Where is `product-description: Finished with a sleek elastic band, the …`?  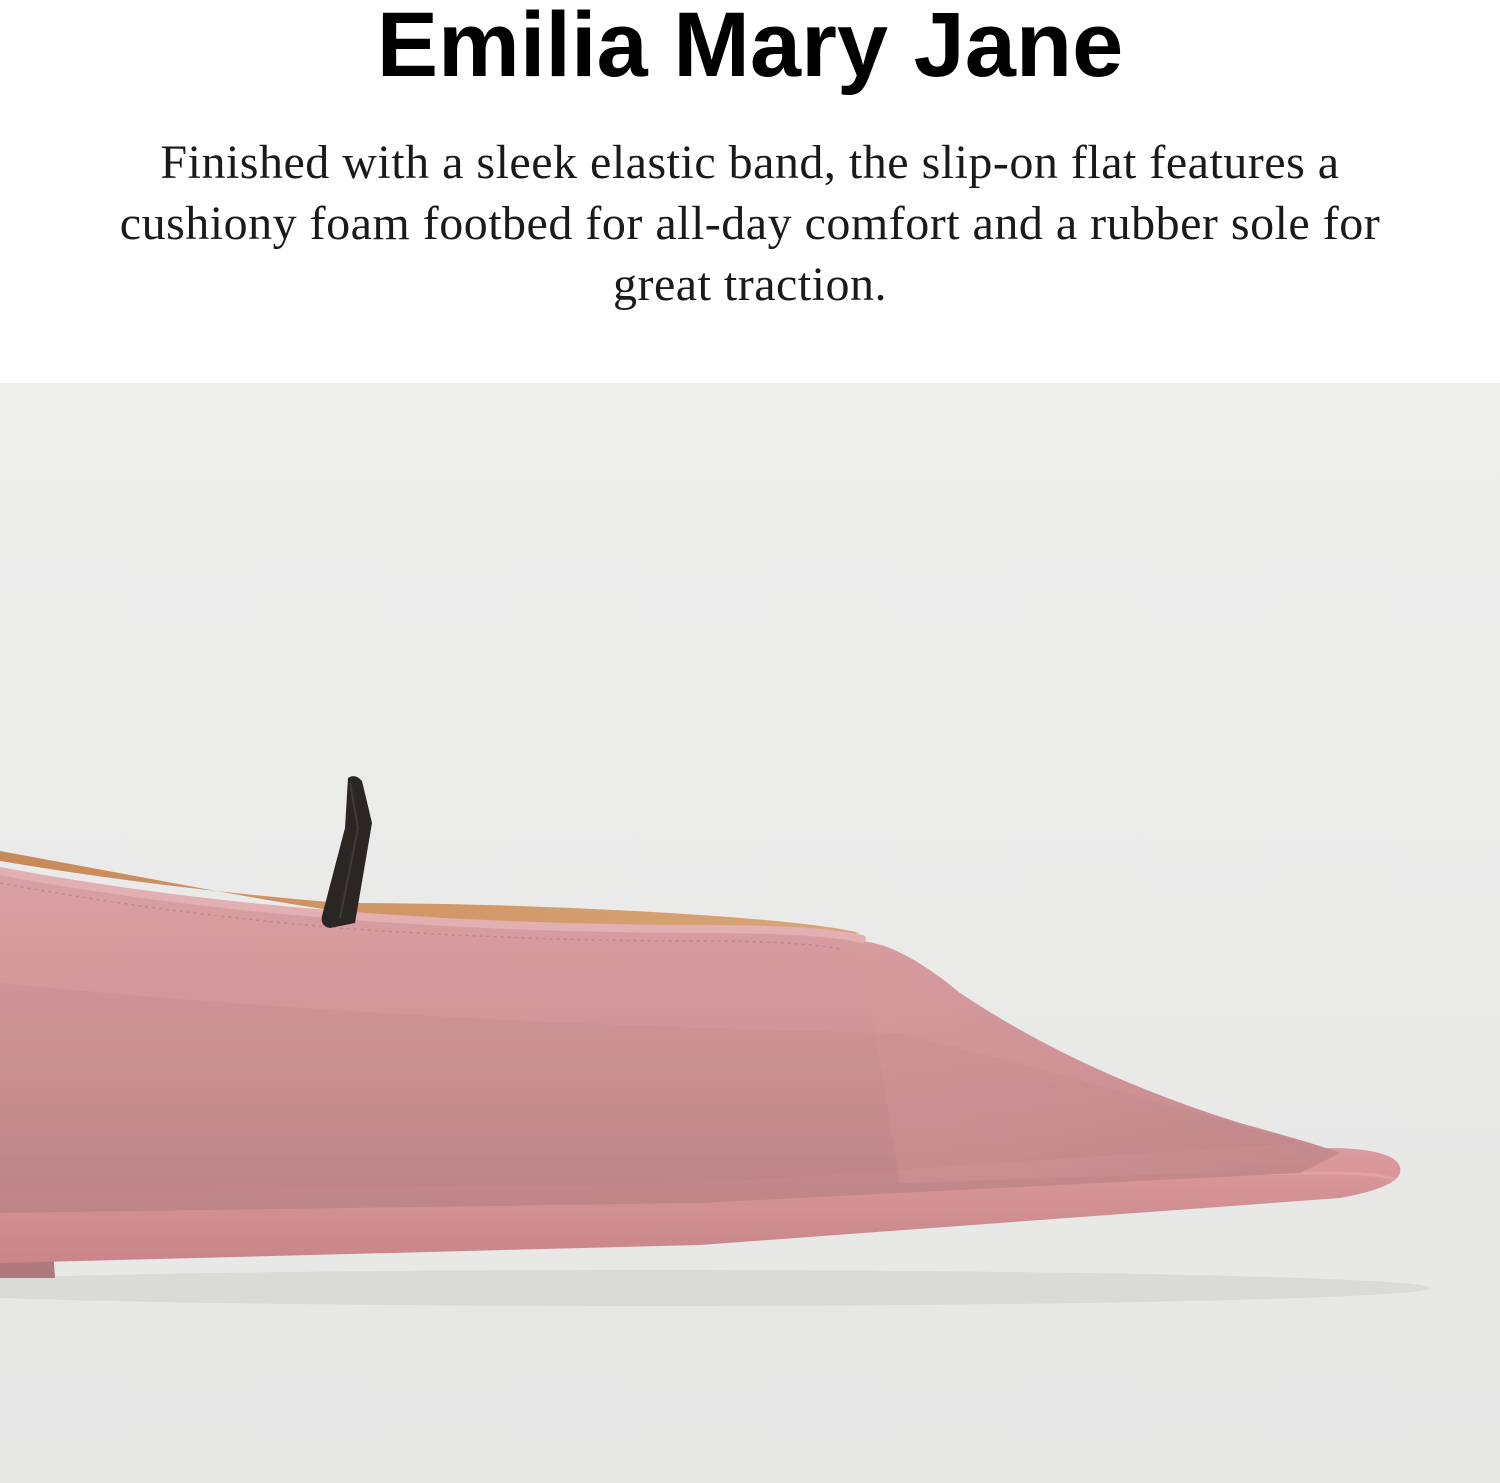
product-description: Finished with a sleek elastic band, the … is located at coordinates (750, 223).